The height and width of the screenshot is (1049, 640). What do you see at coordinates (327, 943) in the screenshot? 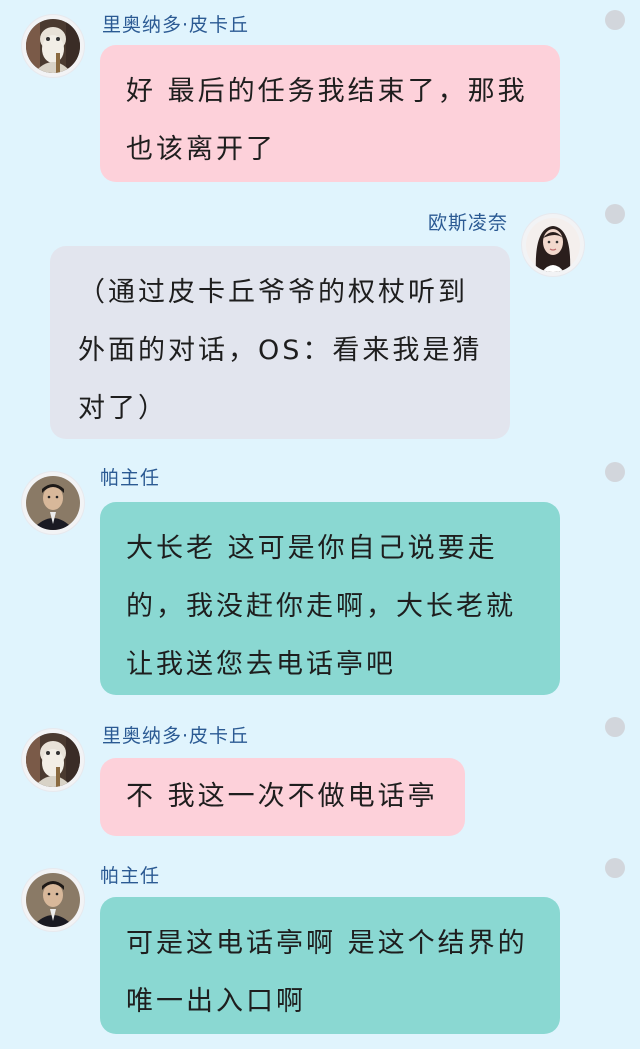
I see `message-line: 可是这电话亭啊 是这个结界的` at bounding box center [327, 943].